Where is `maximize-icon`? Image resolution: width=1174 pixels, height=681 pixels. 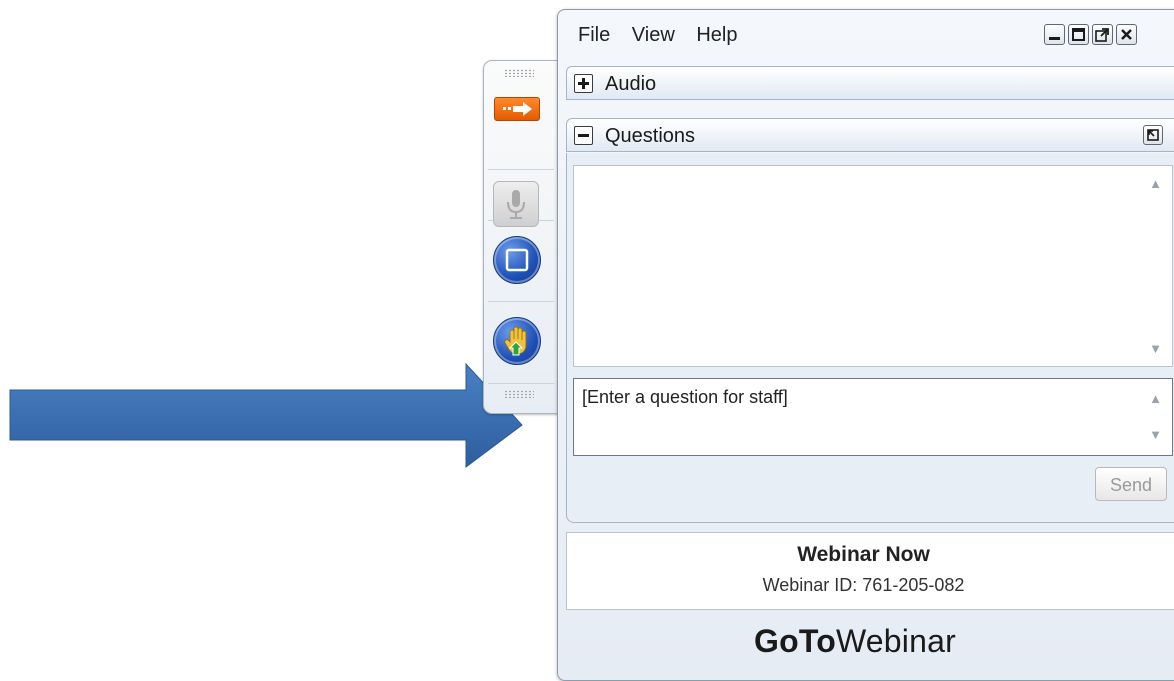
maximize-icon is located at coordinates (1078, 34).